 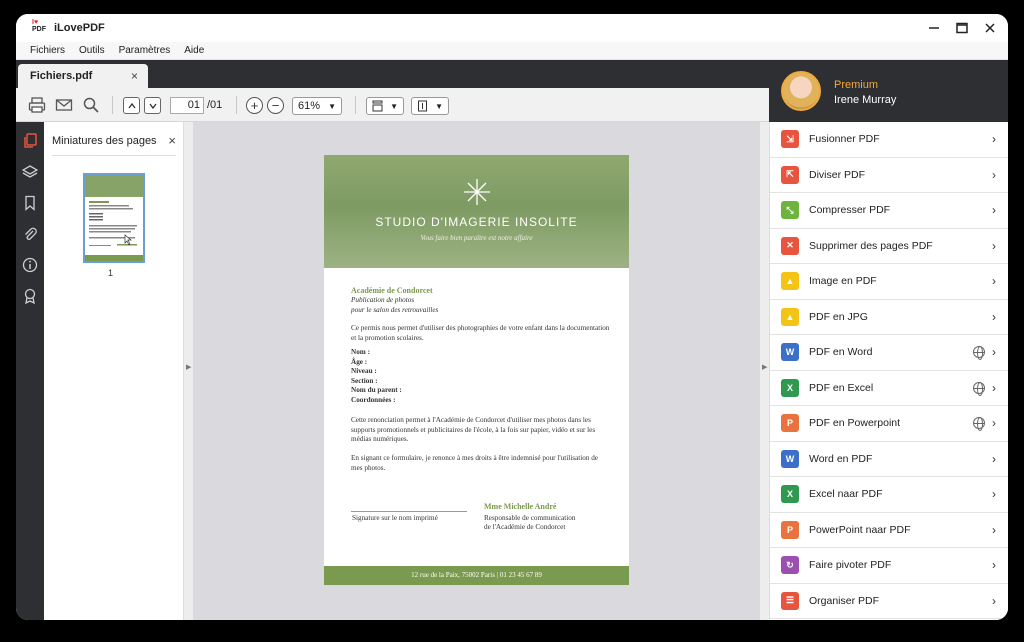 I want to click on zoom-select: 61% ▼, so click(x=317, y=106).